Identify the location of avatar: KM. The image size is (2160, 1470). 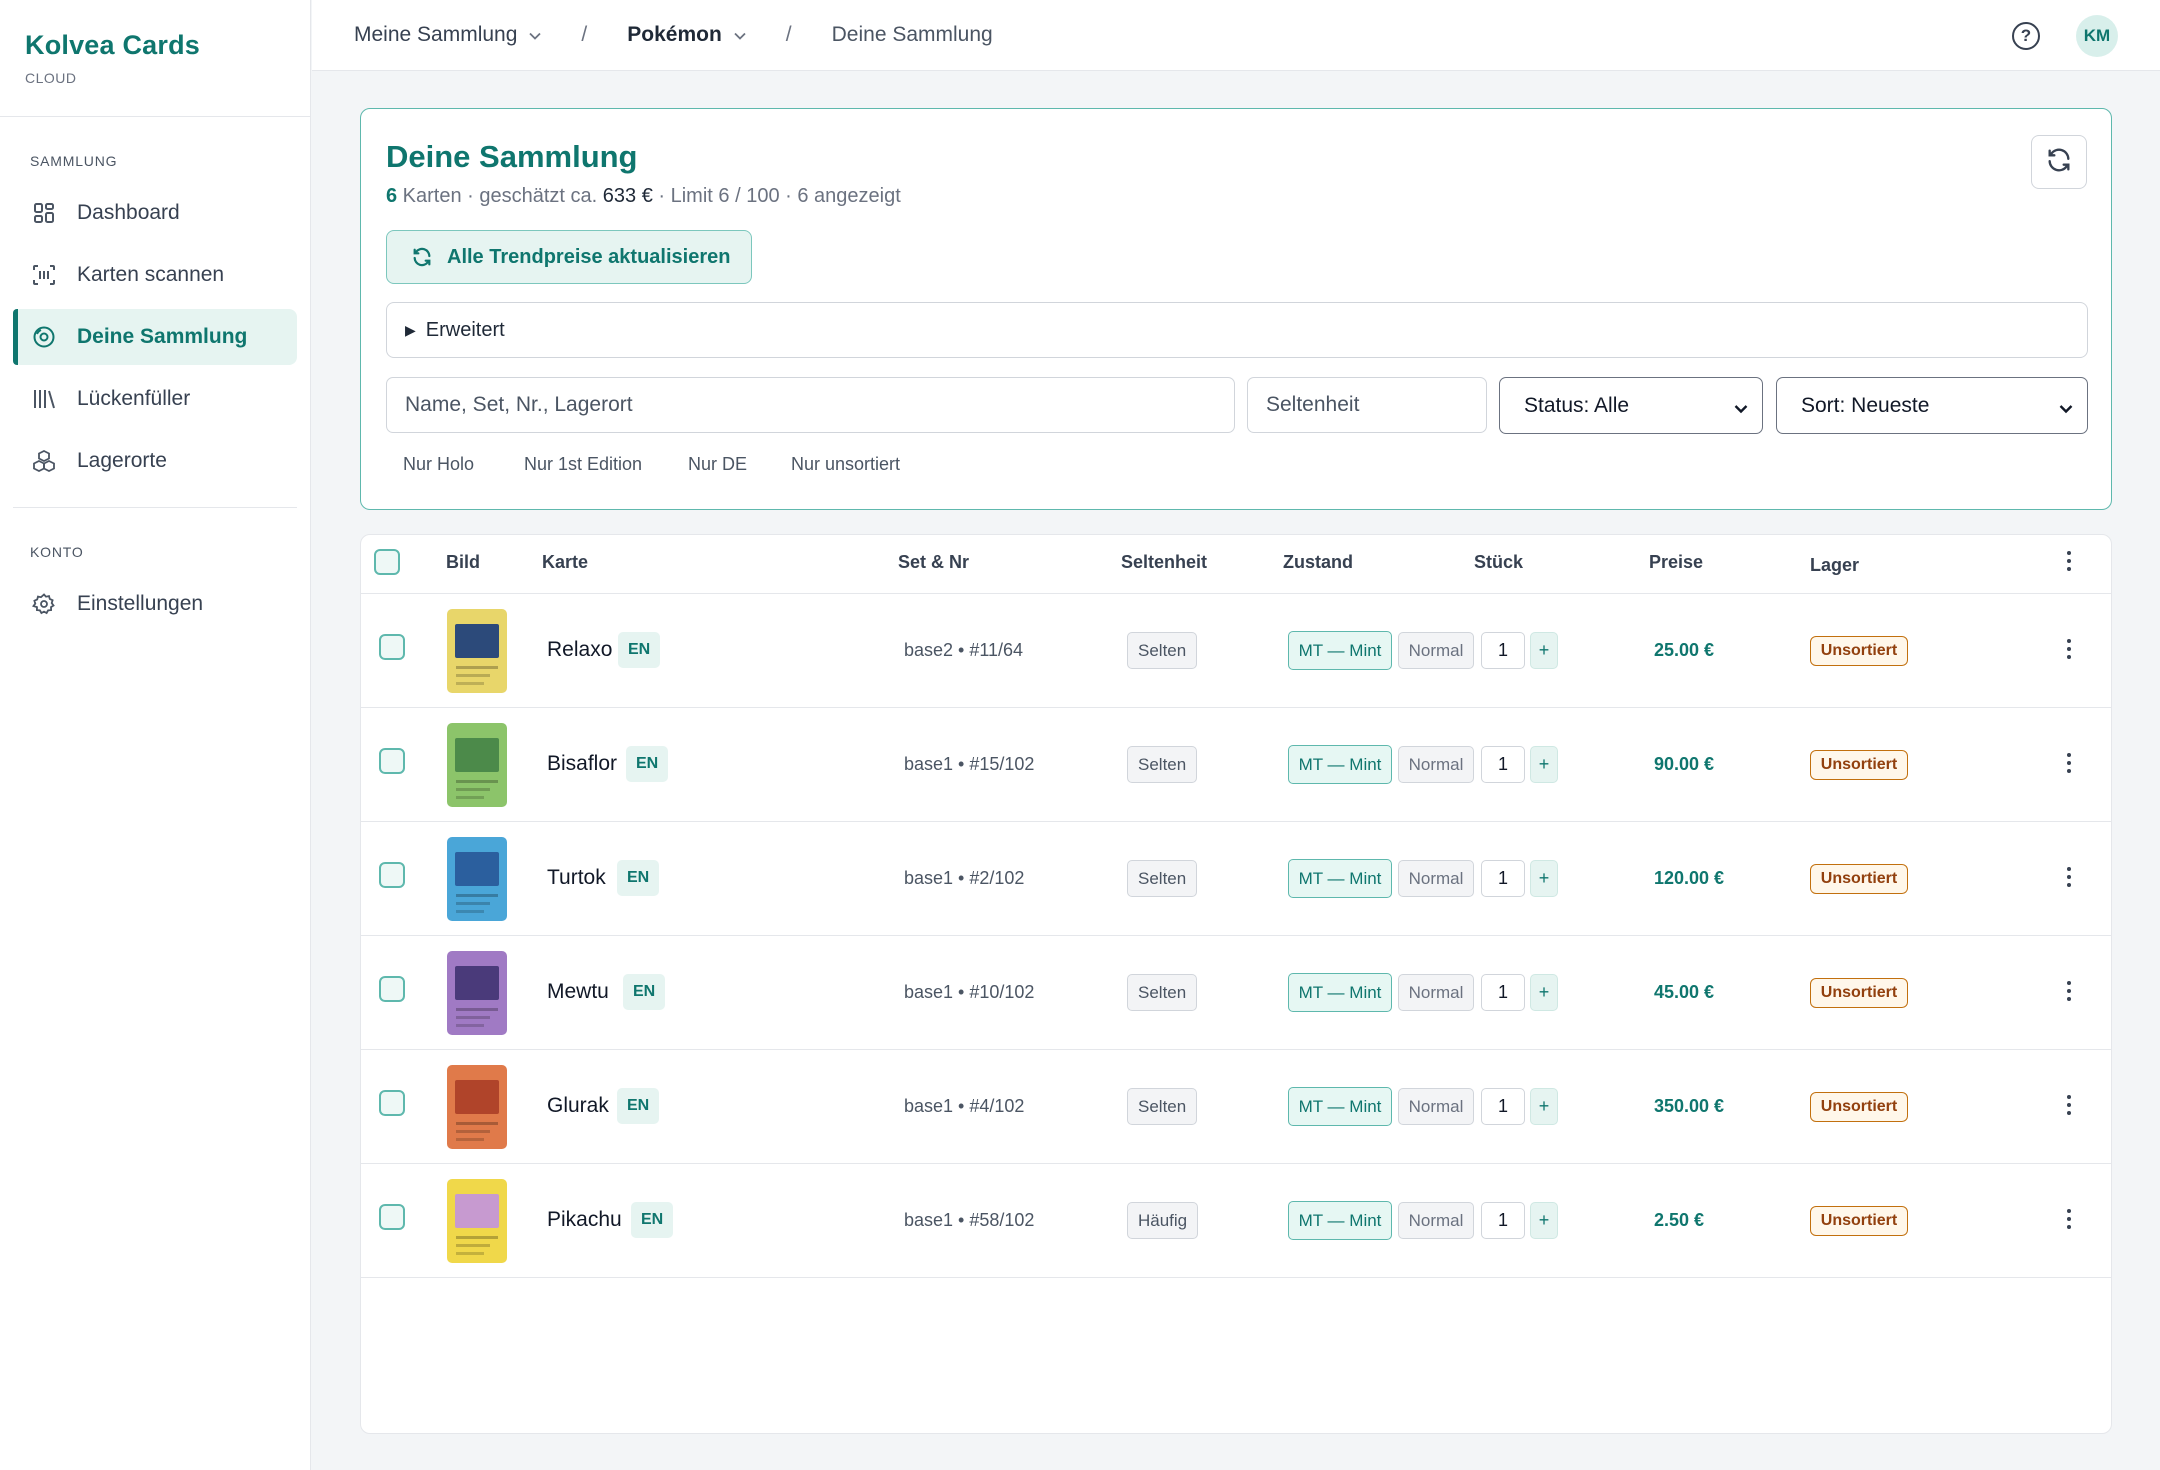
(2097, 36).